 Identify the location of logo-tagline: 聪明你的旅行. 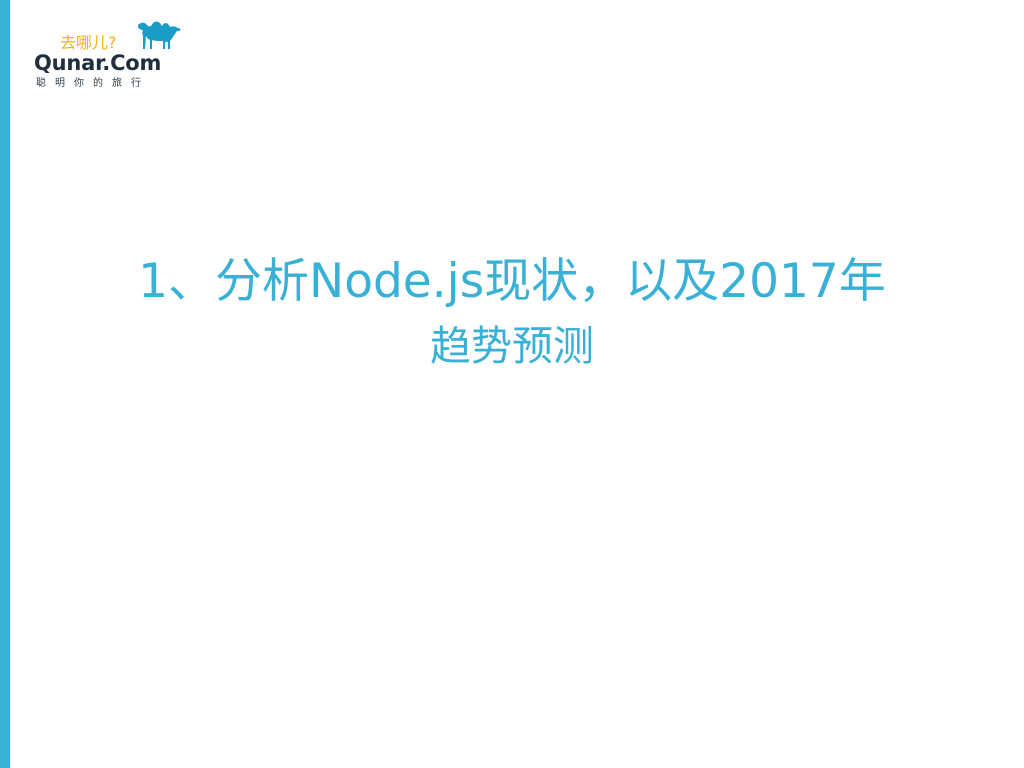
(93, 83).